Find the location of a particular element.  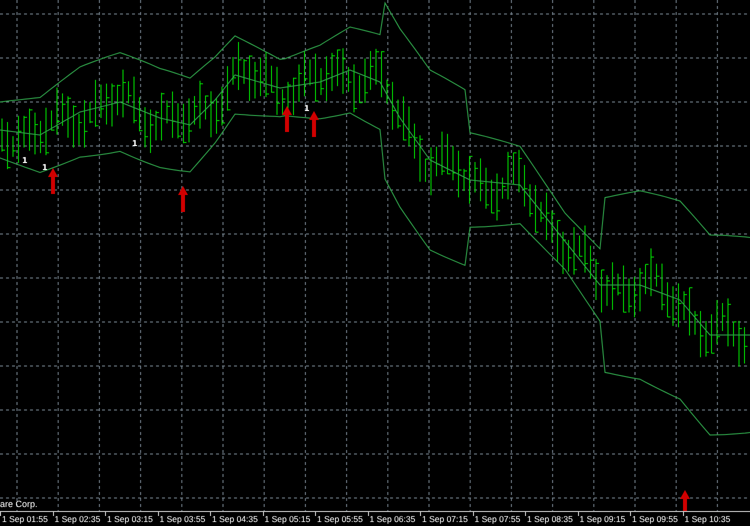

time-axis-label: 1 Sep 07:15 is located at coordinates (445, 519).